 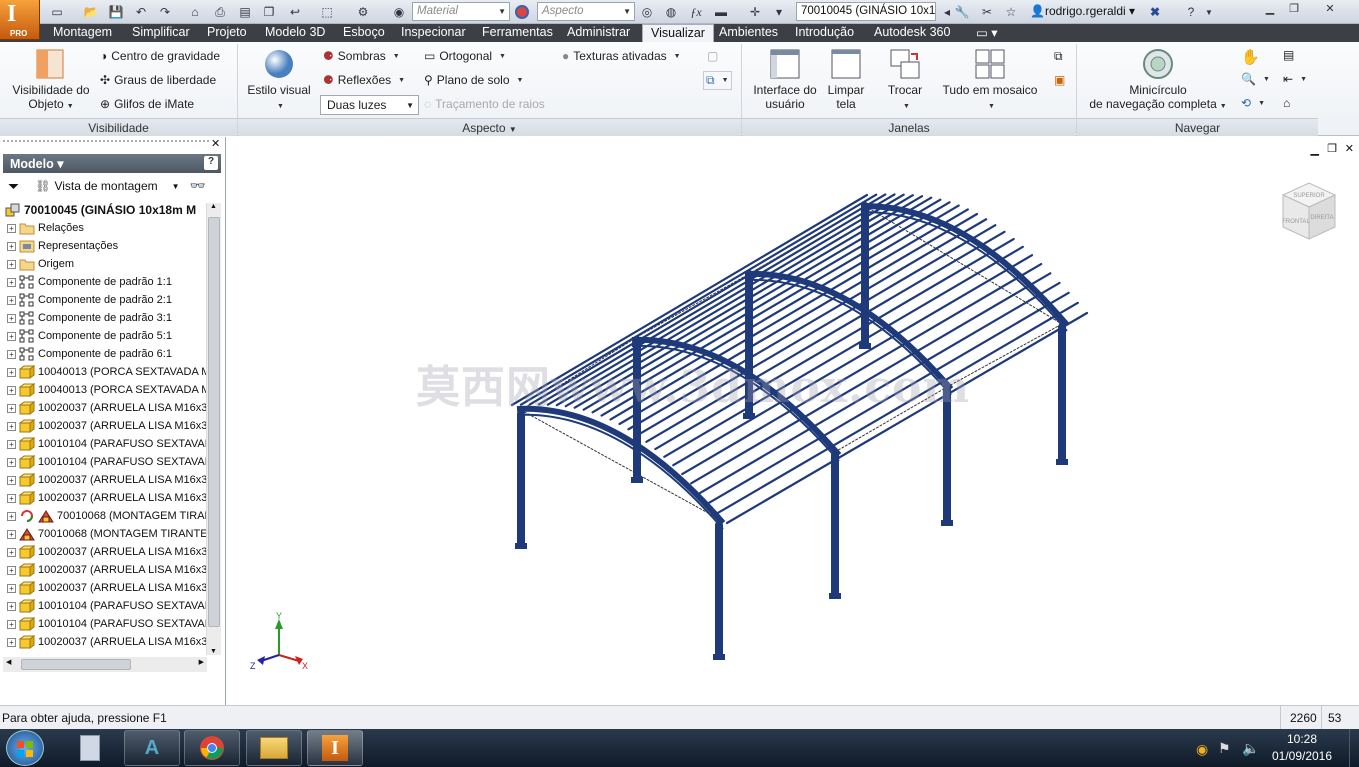 I want to click on textures-on-button: ● Texturas ativadas ▼, so click(x=621, y=56).